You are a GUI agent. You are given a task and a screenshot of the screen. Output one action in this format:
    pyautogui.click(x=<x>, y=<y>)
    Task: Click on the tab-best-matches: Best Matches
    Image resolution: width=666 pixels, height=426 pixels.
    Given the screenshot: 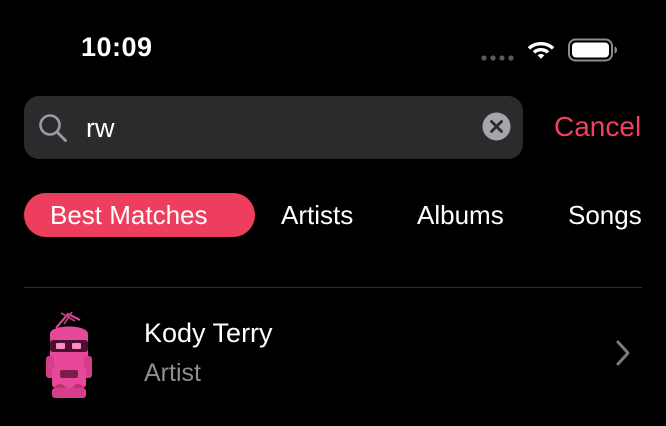 What is the action you would take?
    pyautogui.click(x=139, y=215)
    